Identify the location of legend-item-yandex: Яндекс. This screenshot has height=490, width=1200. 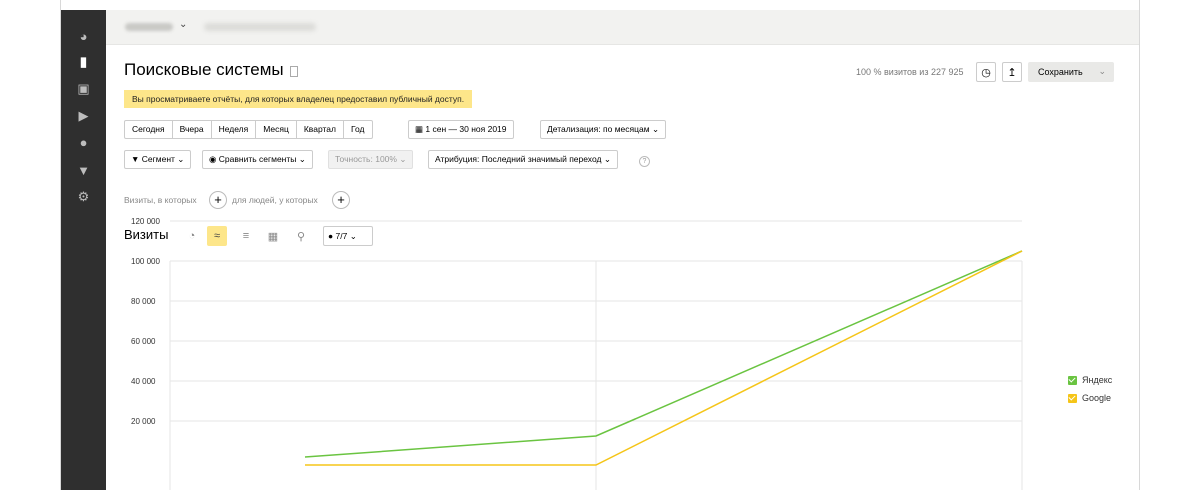
(1090, 380).